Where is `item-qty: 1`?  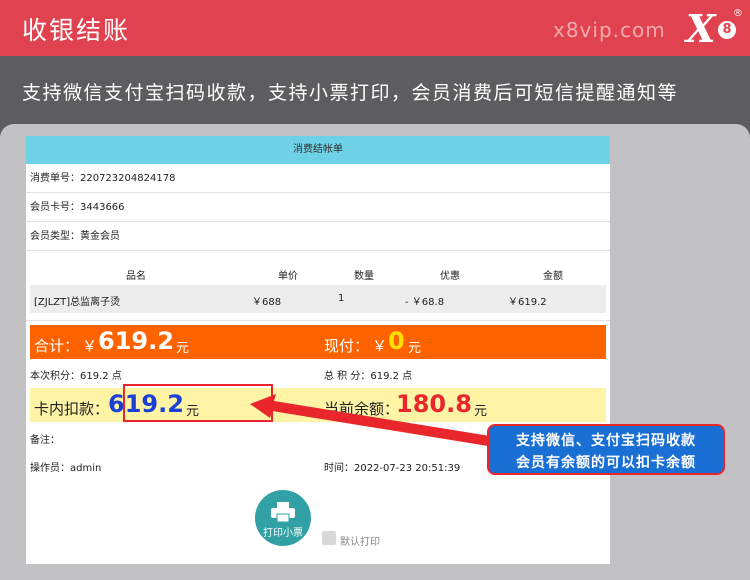
item-qty: 1 is located at coordinates (341, 298).